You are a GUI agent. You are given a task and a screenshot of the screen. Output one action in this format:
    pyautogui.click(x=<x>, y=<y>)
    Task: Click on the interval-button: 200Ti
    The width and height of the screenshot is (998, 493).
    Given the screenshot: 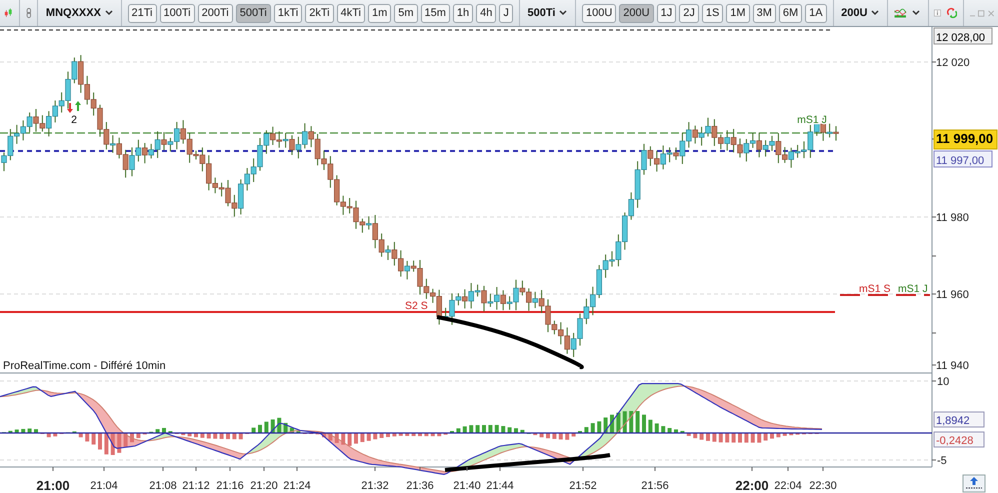 What is the action you would take?
    pyautogui.click(x=215, y=13)
    